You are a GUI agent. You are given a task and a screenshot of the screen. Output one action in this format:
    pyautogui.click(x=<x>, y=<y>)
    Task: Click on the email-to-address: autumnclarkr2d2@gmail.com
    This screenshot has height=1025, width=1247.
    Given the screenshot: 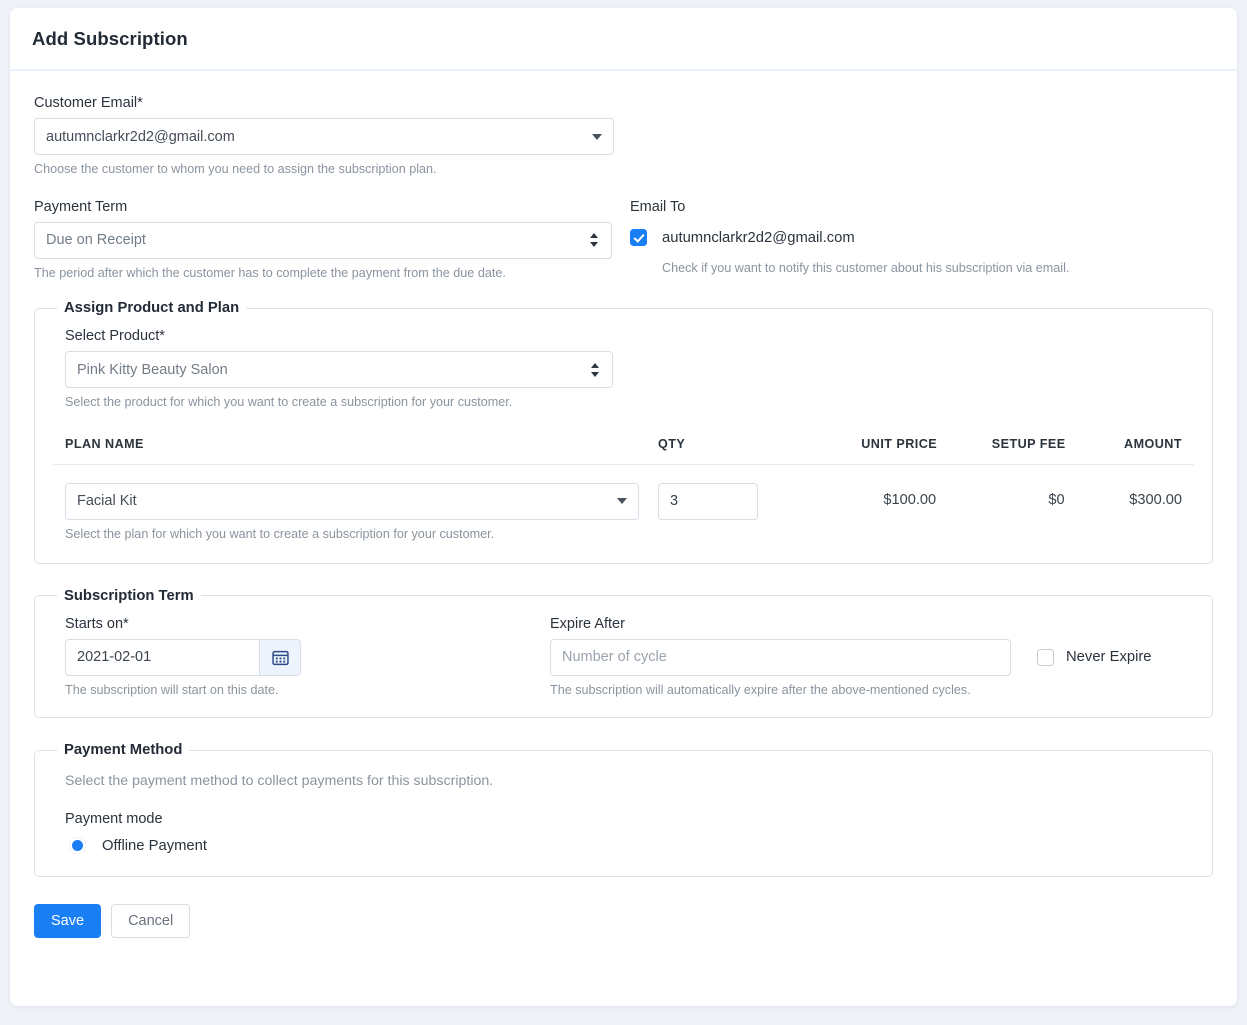 What is the action you would take?
    pyautogui.click(x=758, y=237)
    